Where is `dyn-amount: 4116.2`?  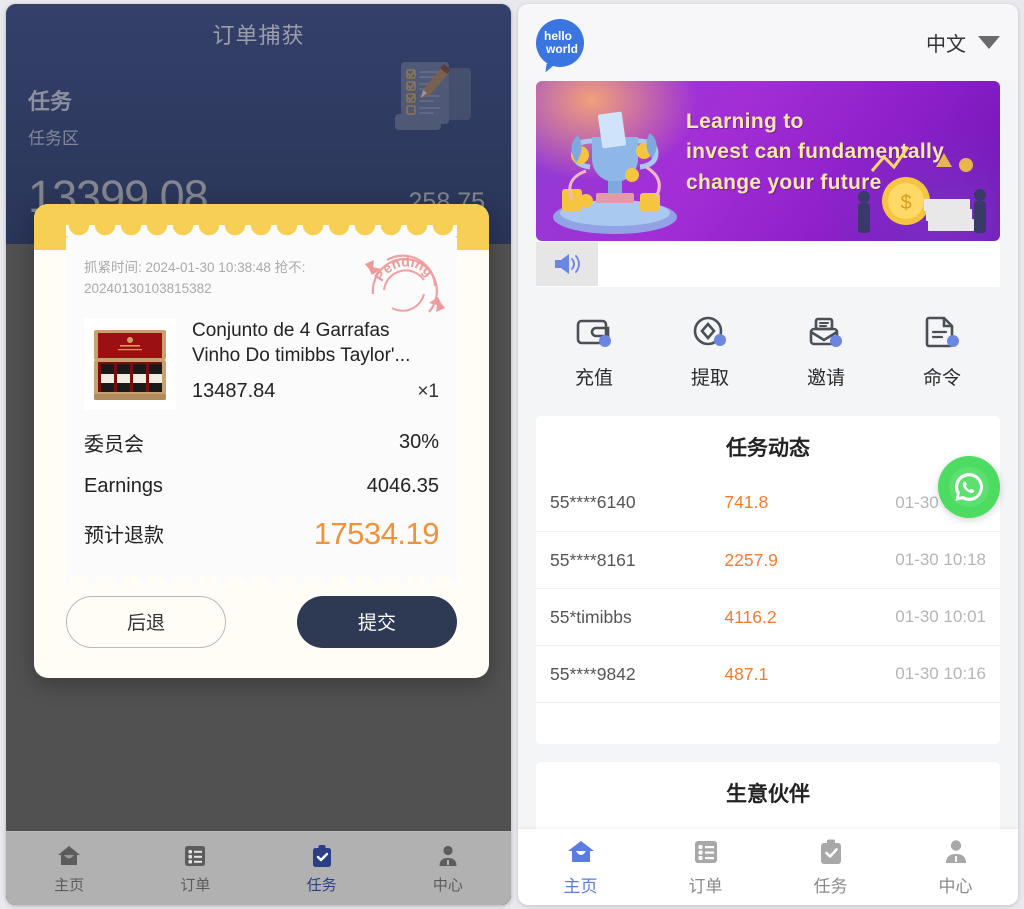 dyn-amount: 4116.2 is located at coordinates (750, 616).